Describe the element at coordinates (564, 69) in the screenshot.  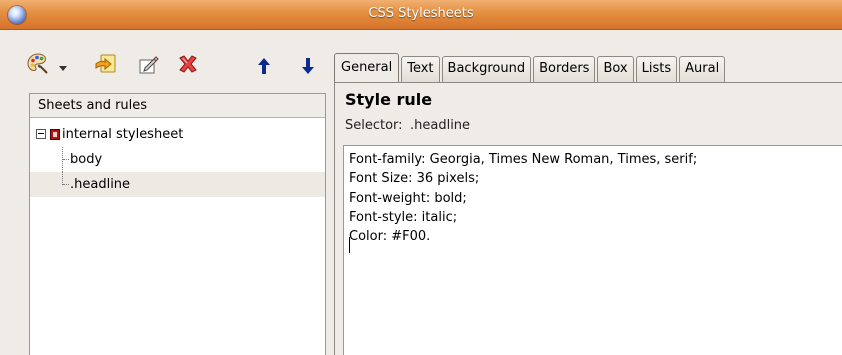
I see `tab-borders: Borders` at that location.